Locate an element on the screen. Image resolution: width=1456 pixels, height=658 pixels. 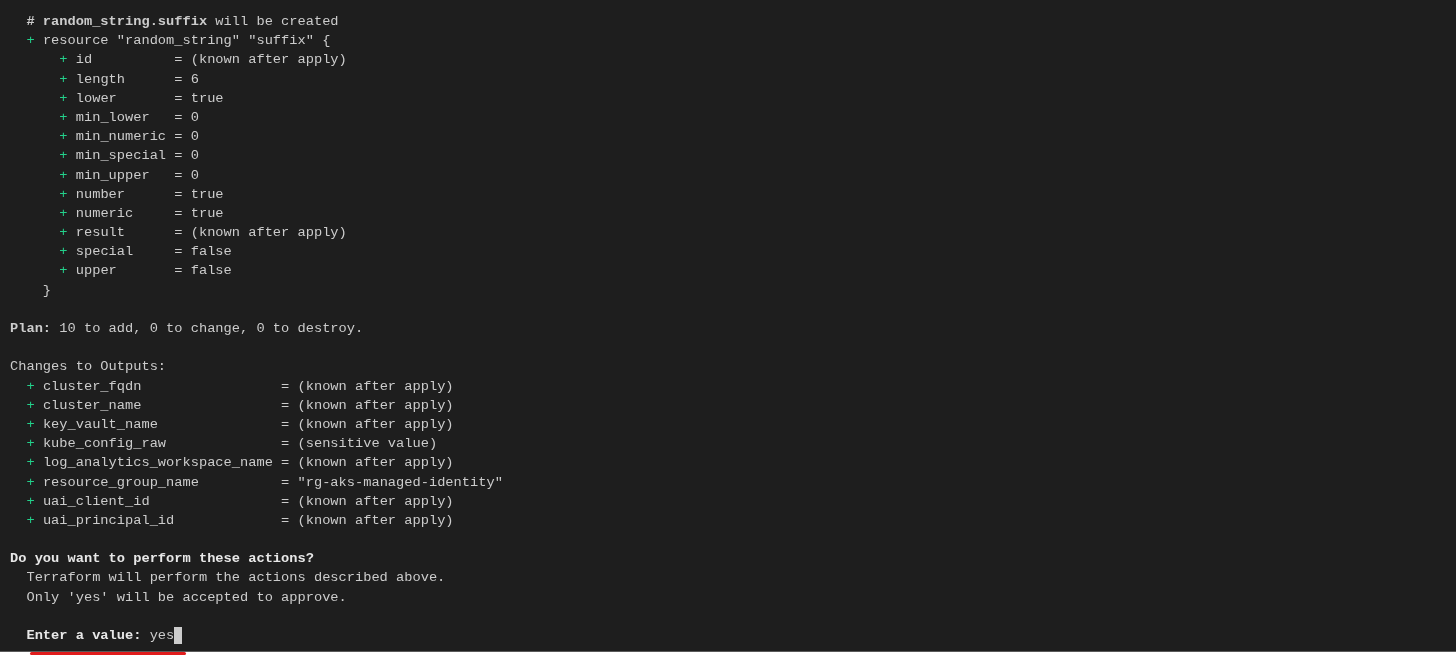
terminal-line: Plan: 10 to add, 0 to change, 0 to destroy. is located at coordinates (187, 328).